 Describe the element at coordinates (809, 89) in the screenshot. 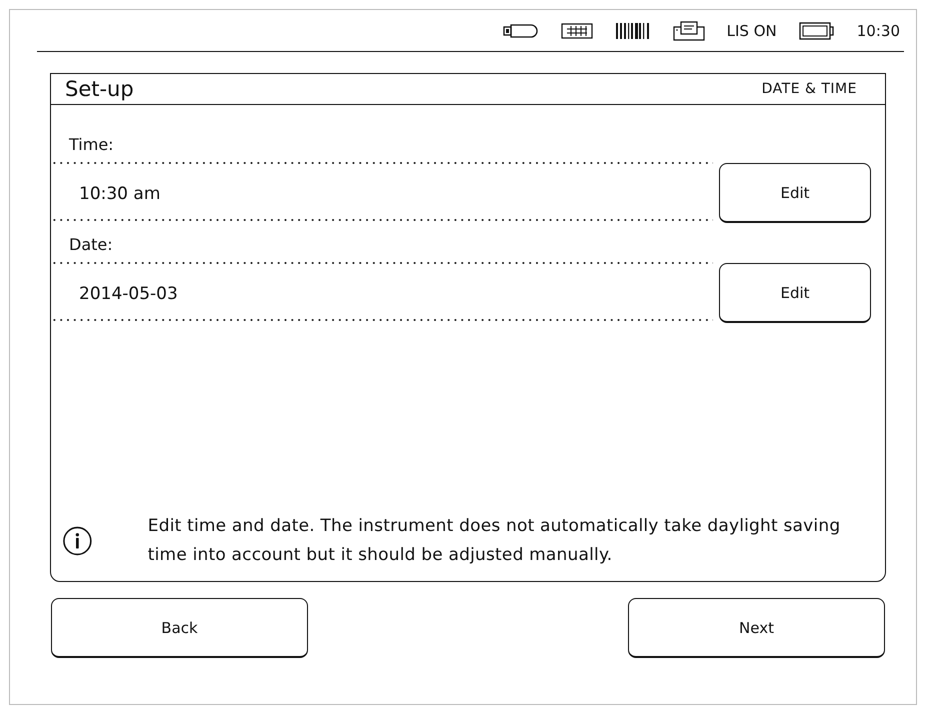

I see `section-title: DATE & TIME` at that location.